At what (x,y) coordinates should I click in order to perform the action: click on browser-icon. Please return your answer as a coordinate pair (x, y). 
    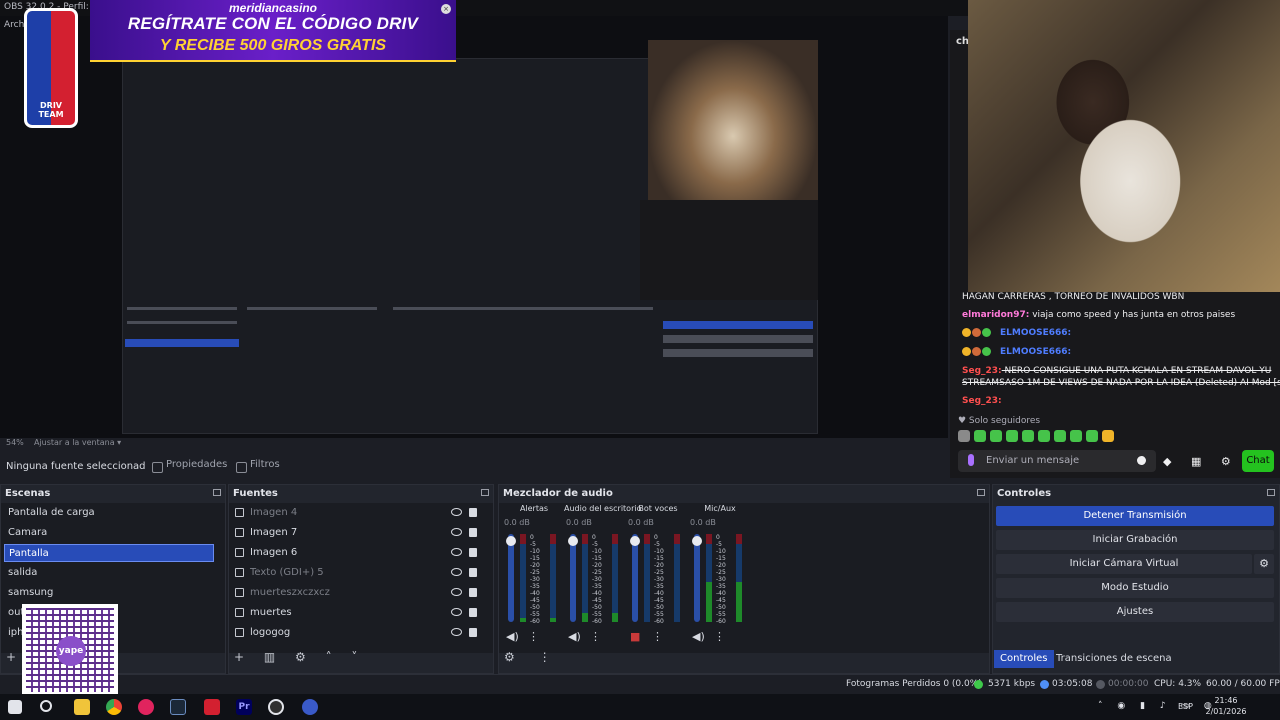
    Looking at the image, I should click on (310, 707).